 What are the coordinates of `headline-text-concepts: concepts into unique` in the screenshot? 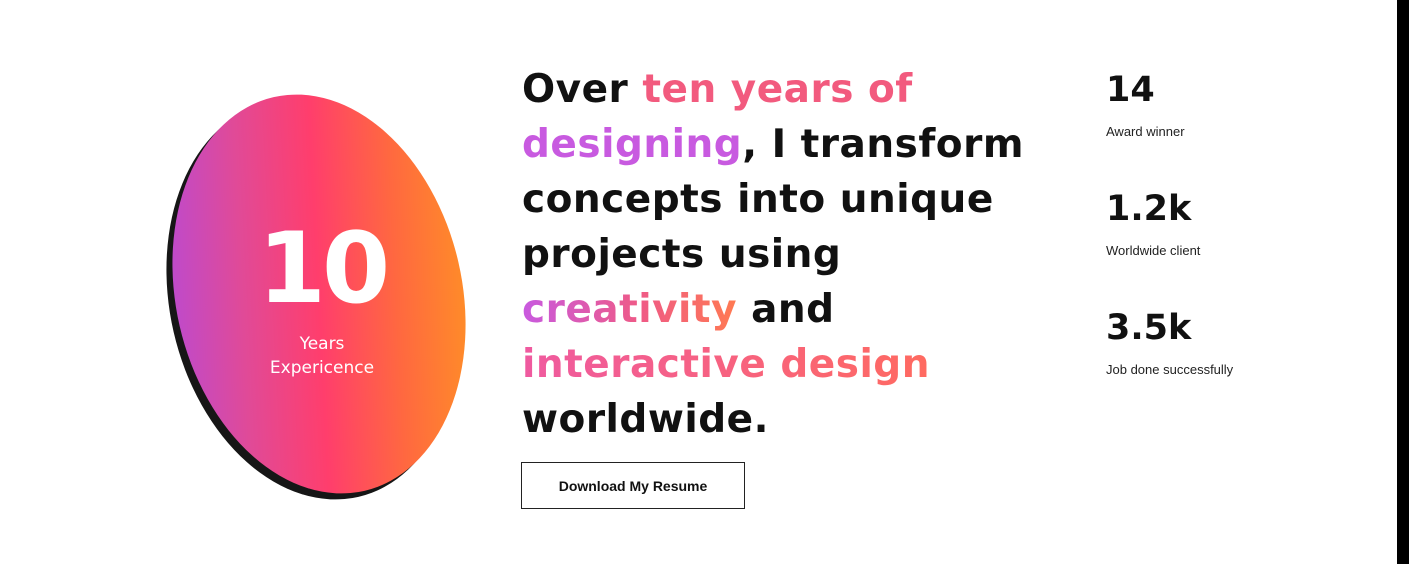 It's located at (758, 199).